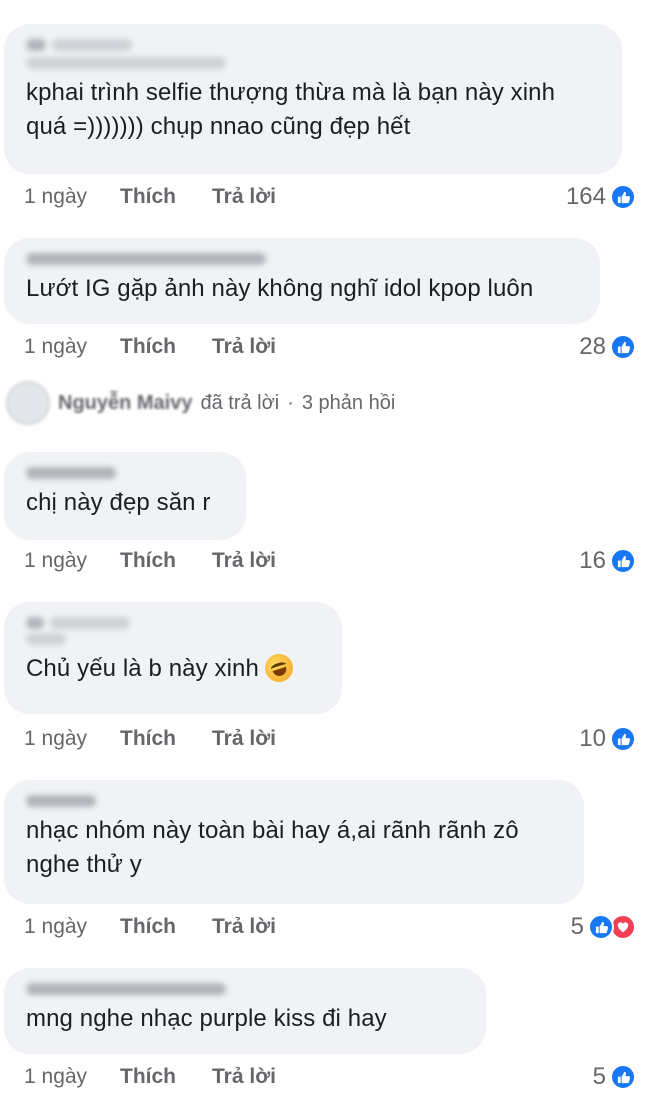 The image size is (650, 1096). I want to click on comment-actions: 1 ngày Thích Trả lời 10, so click(330, 739).